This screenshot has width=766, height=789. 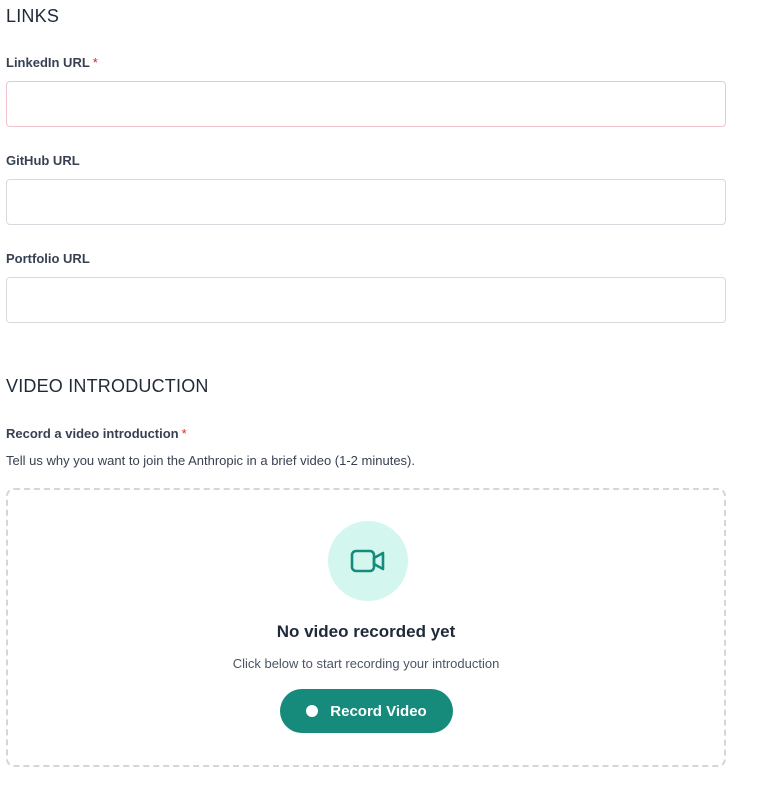 I want to click on linkedin-url-input, so click(x=366, y=104).